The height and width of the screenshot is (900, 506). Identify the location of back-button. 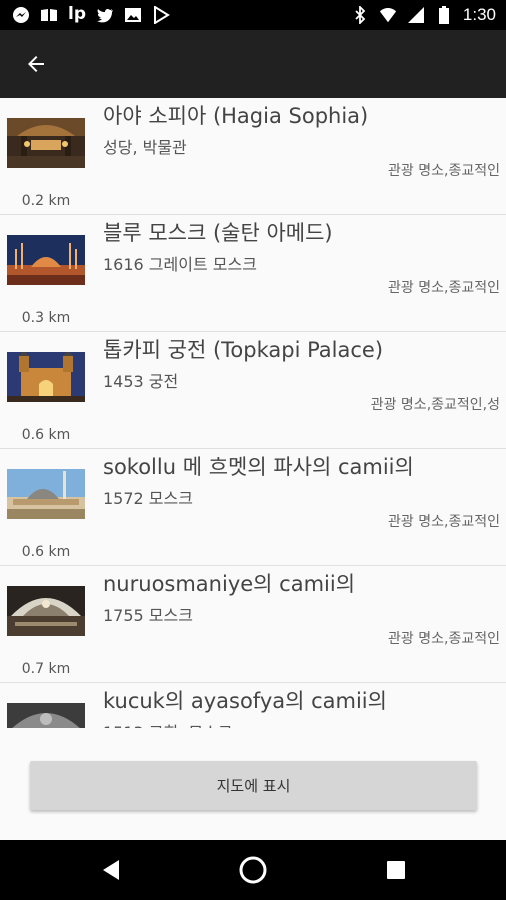
(36, 64).